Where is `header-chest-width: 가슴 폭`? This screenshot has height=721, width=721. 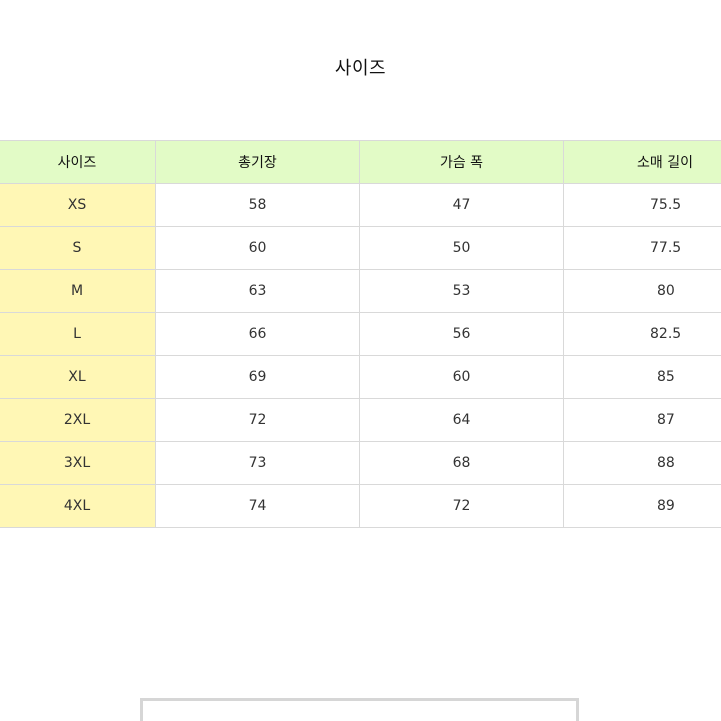
header-chest-width: 가슴 폭 is located at coordinates (461, 162).